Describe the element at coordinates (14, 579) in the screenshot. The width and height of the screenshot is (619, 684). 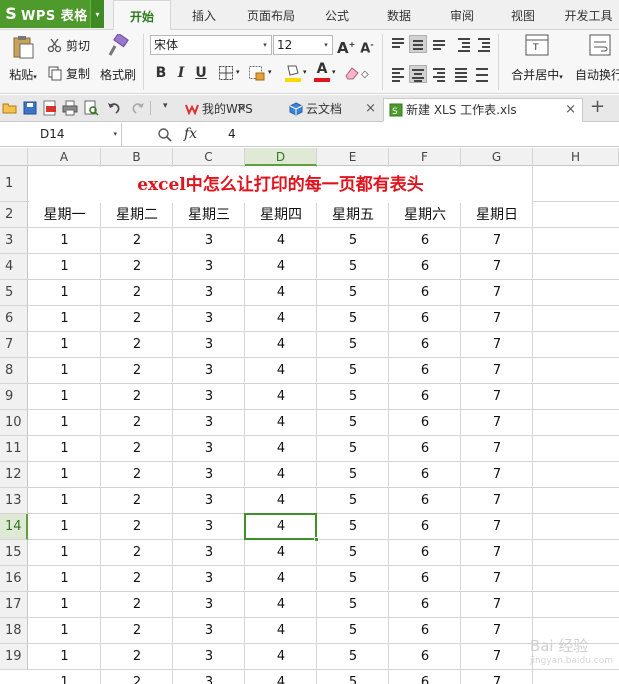
I see `row-header-16: 16` at that location.